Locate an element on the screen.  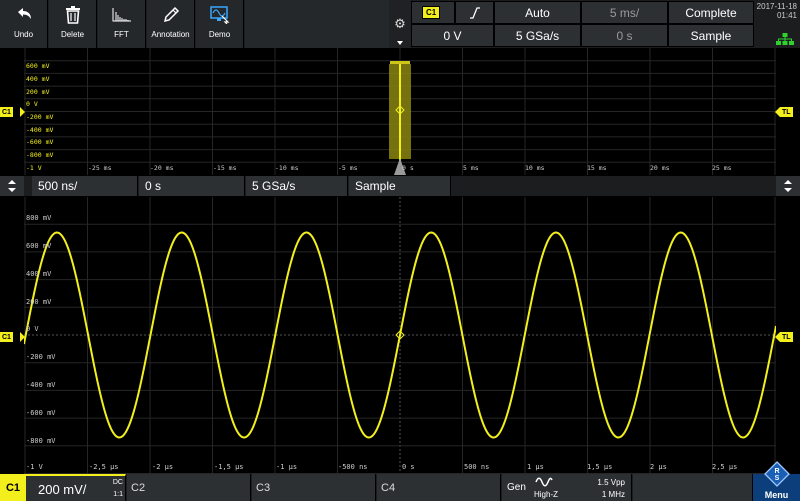
toolbar-spacer is located at coordinates (317, 24).